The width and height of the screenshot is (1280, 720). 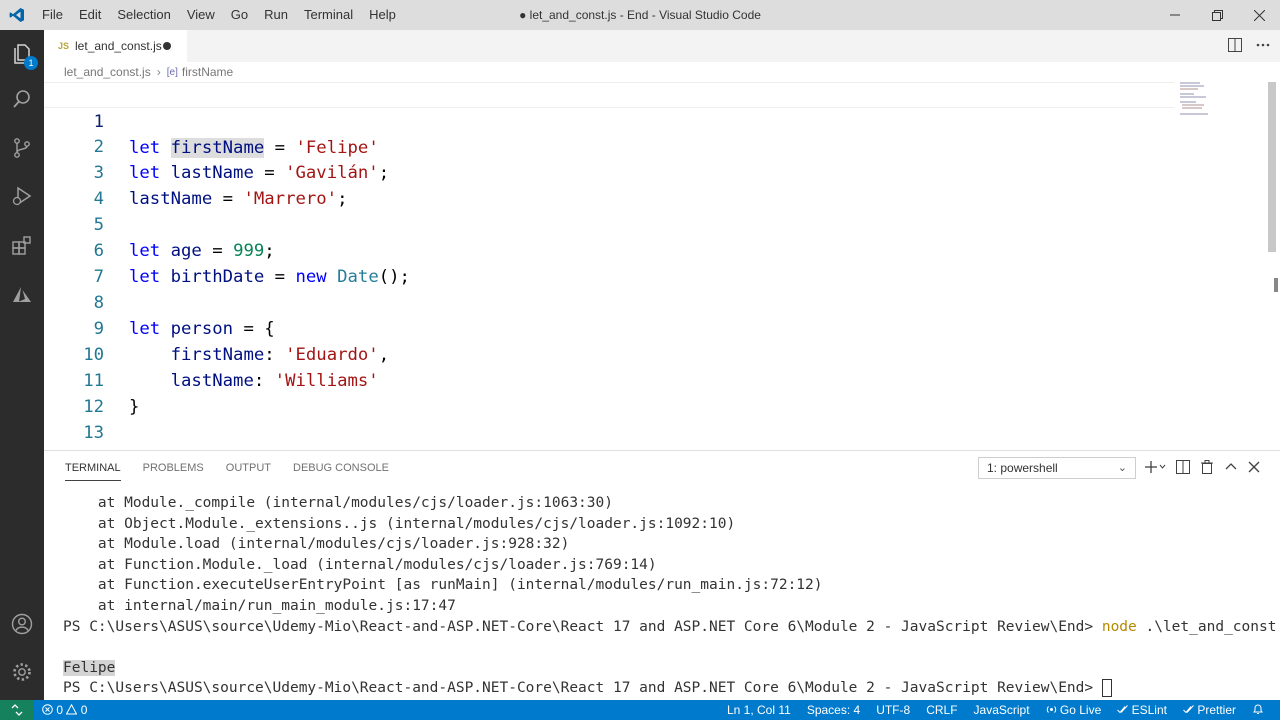 I want to click on terminal-select: 1: powershell ⌄, so click(x=1057, y=468).